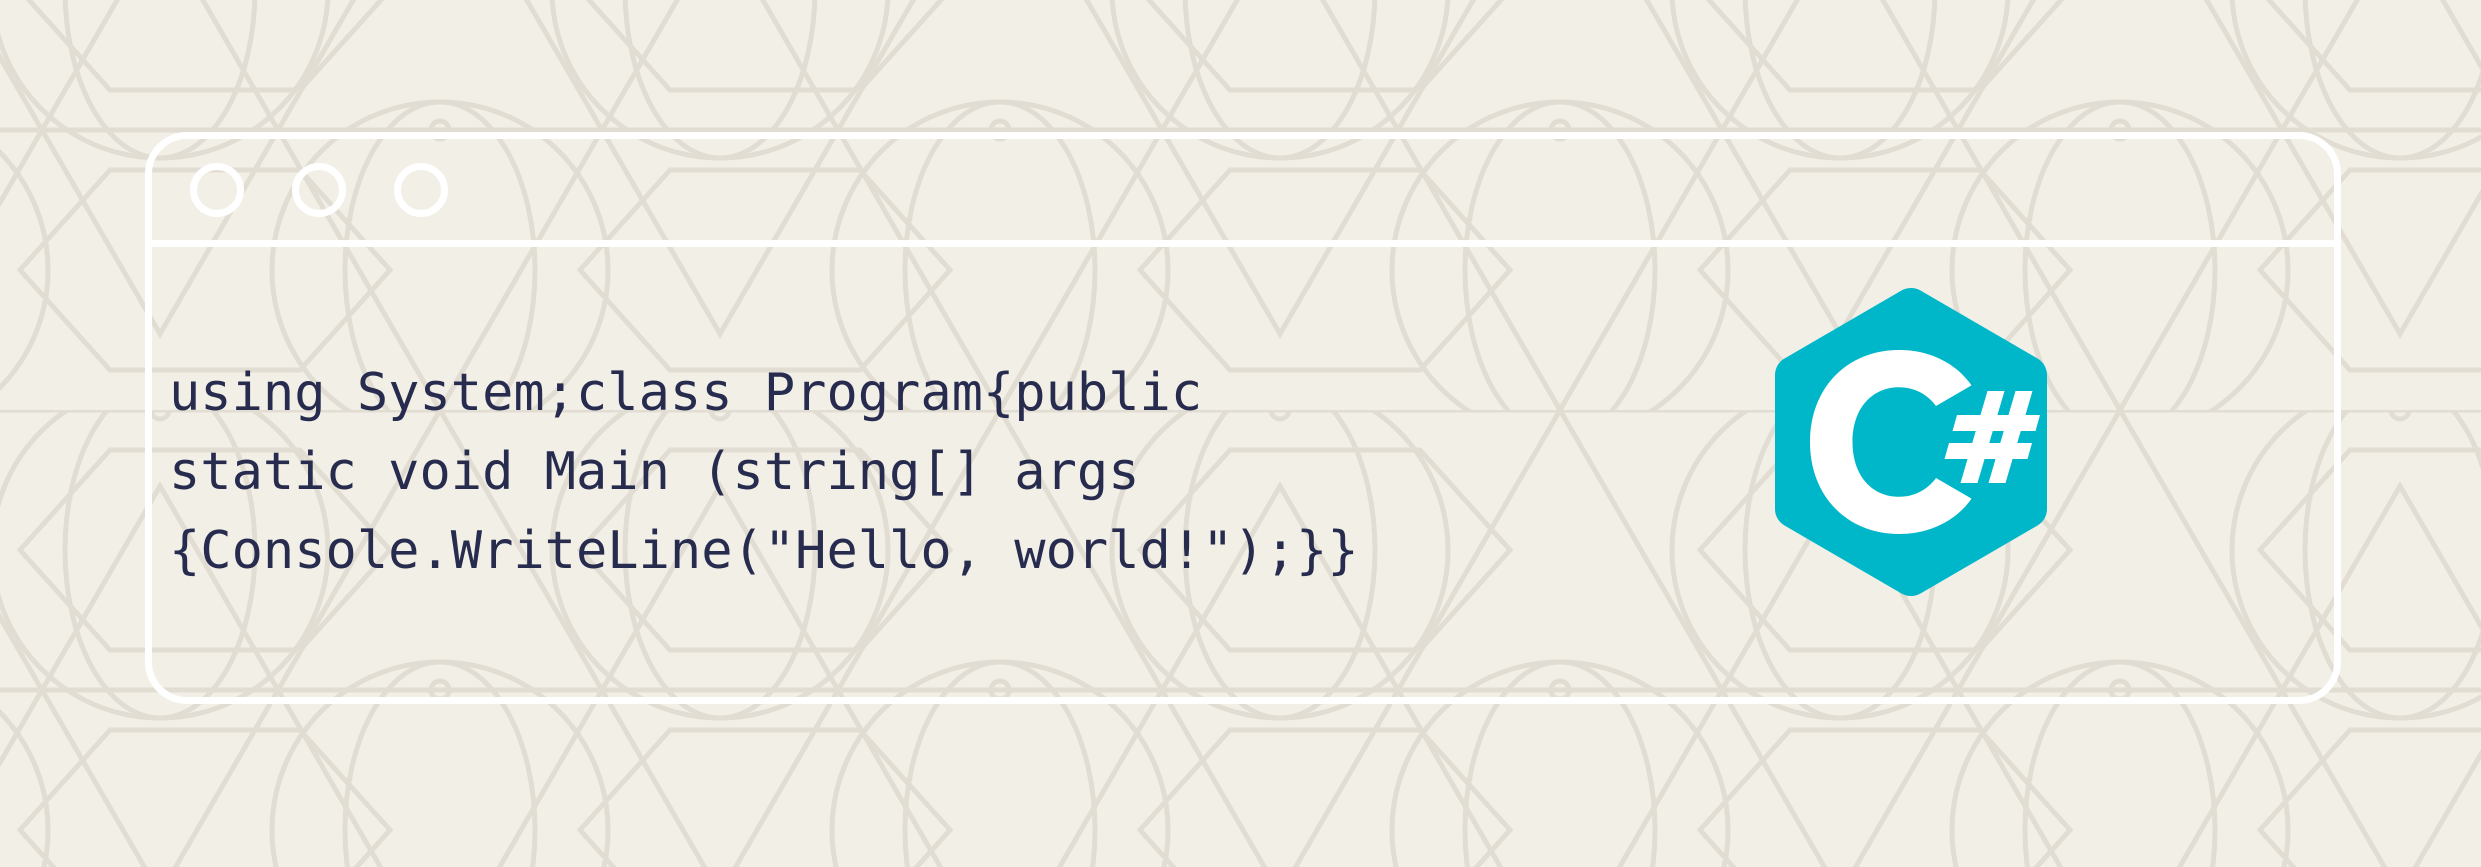 The height and width of the screenshot is (867, 2481). What do you see at coordinates (1243, 193) in the screenshot?
I see `window-titlebar` at bounding box center [1243, 193].